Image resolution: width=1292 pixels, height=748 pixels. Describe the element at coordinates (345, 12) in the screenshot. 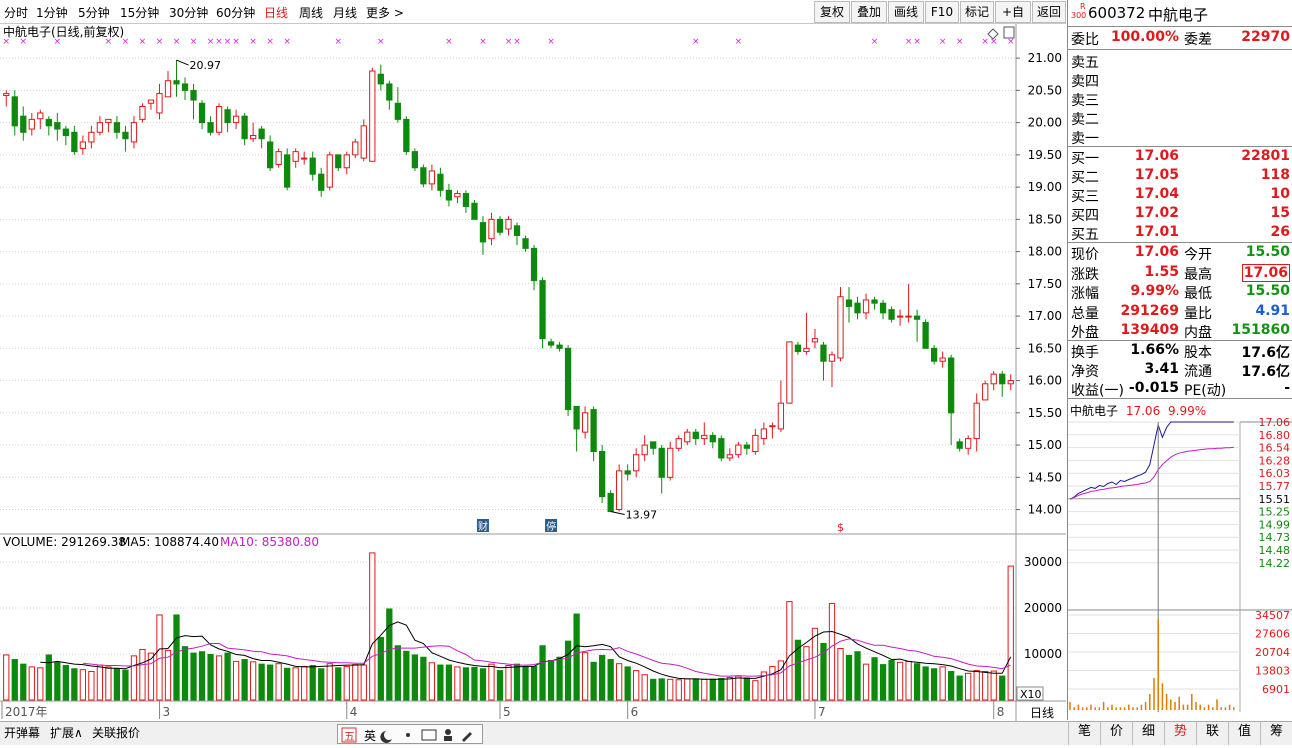

I see `period-monthly: 月线` at that location.